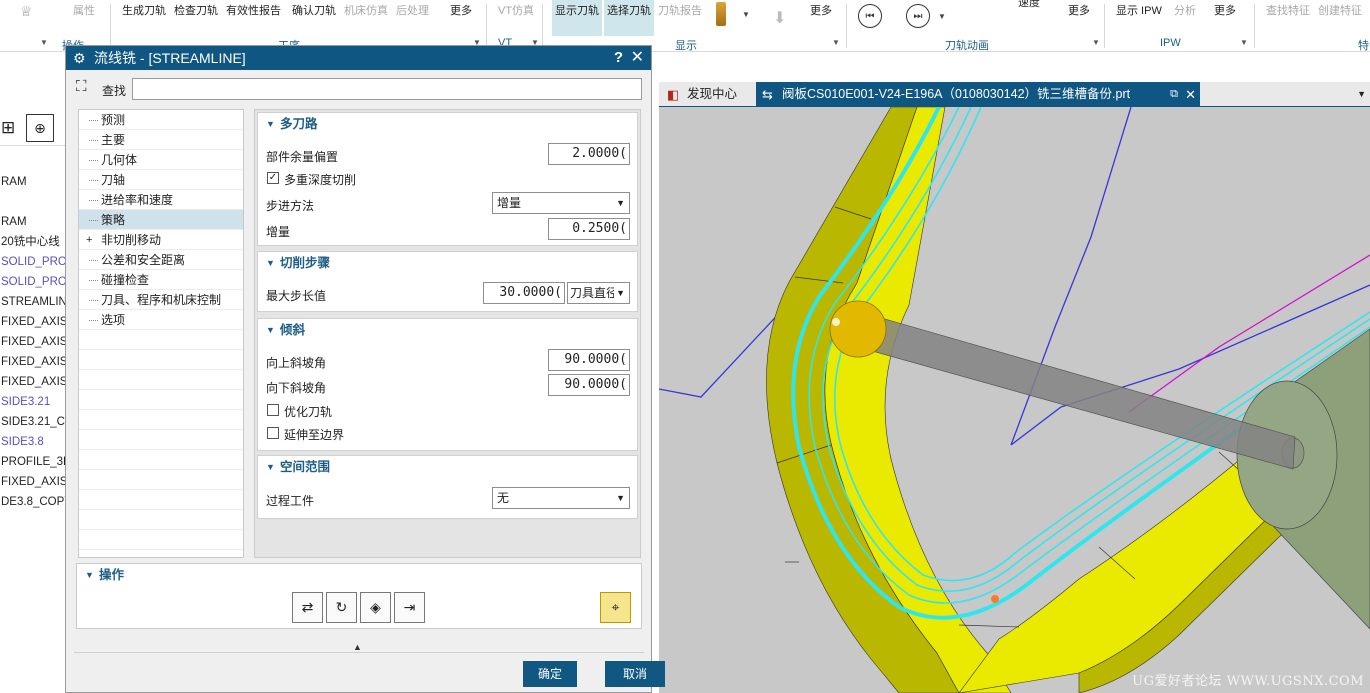  Describe the element at coordinates (33, 442) in the screenshot. I see `navigator-row: SIDE3.8` at that location.